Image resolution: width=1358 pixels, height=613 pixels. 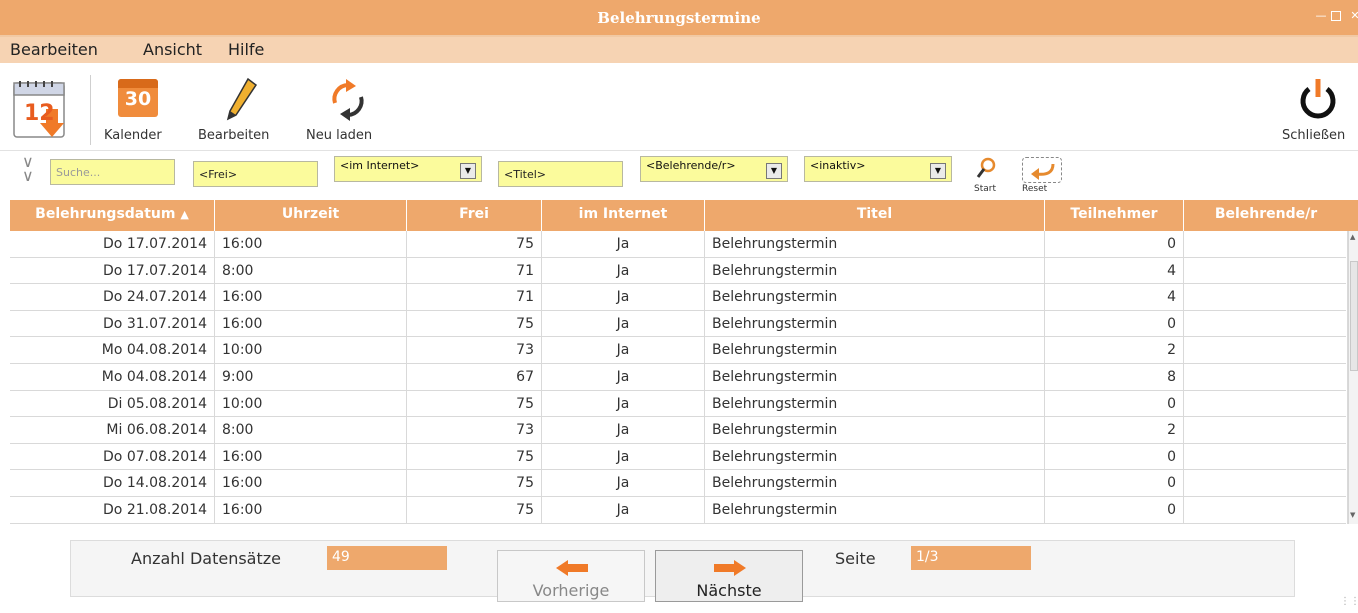 What do you see at coordinates (571, 576) in the screenshot?
I see `previous-button: Vorherige` at bounding box center [571, 576].